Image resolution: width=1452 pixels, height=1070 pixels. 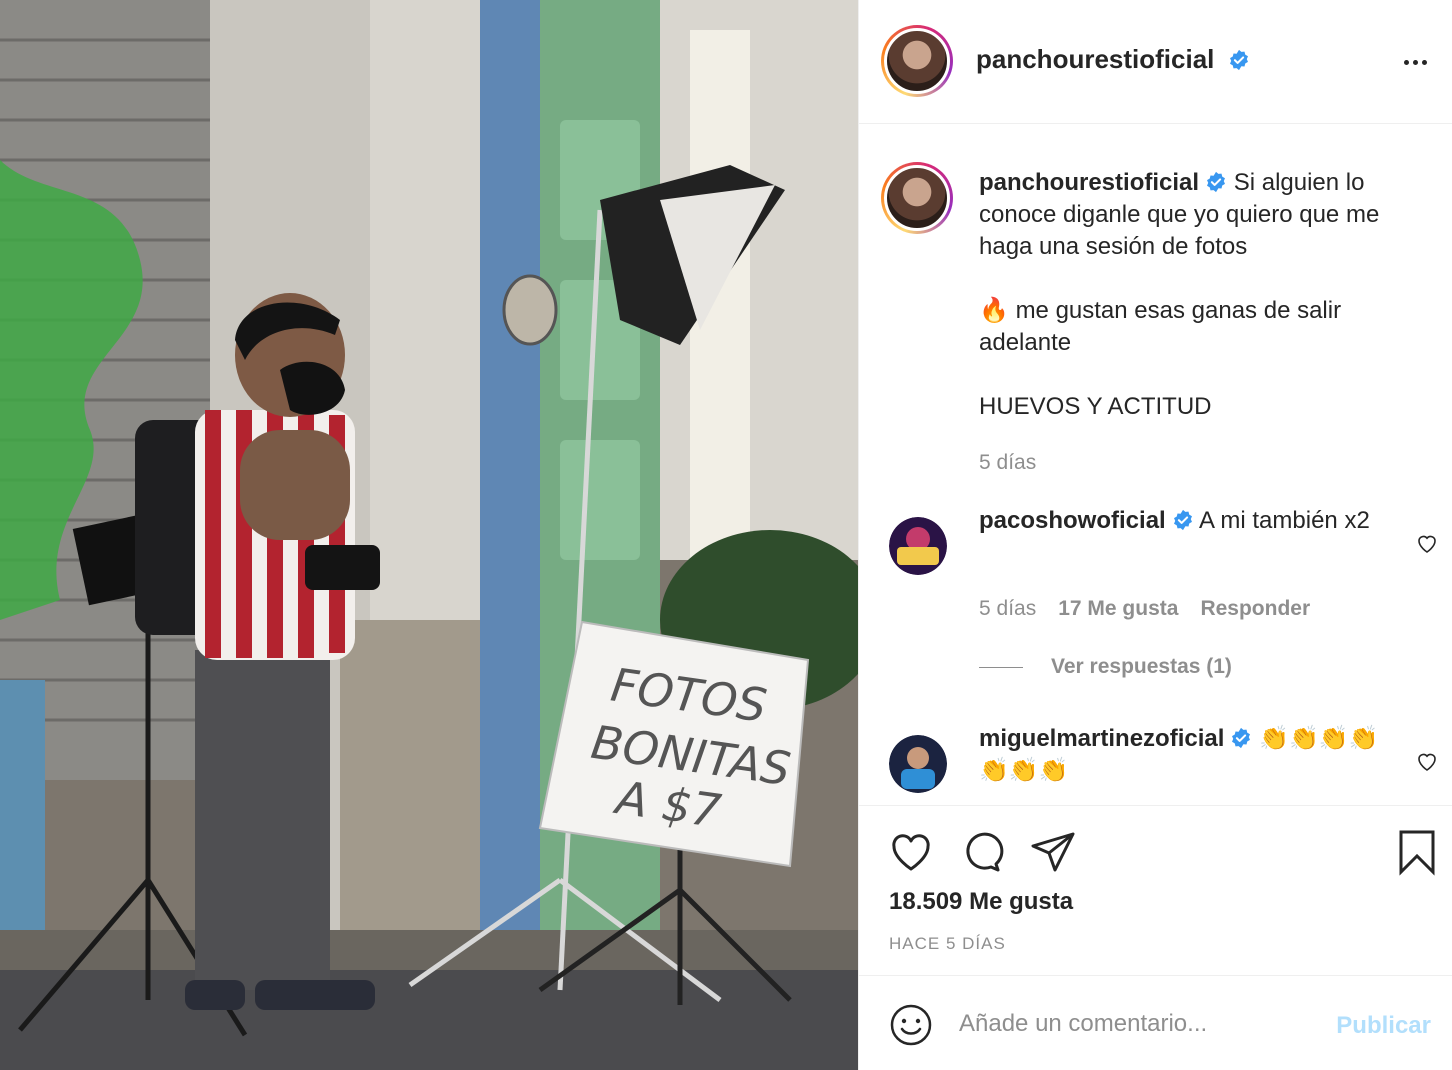 What do you see at coordinates (981, 852) in the screenshot?
I see `comment-icon` at bounding box center [981, 852].